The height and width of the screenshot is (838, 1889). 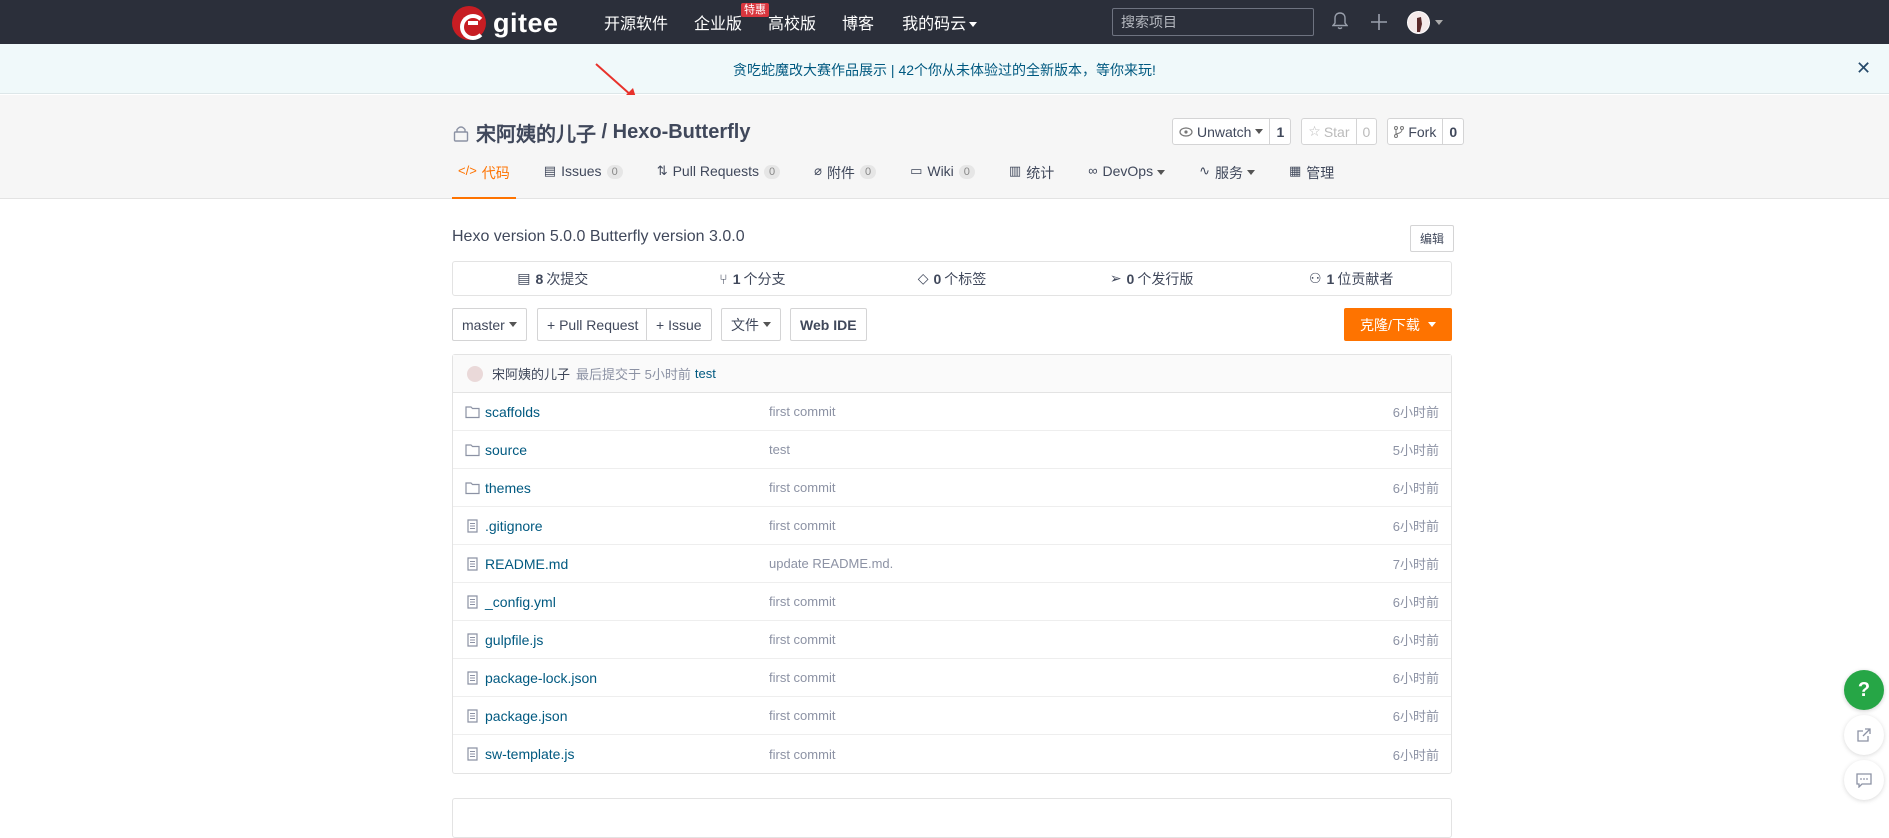 I want to click on tab-issues: ▤ Issues 0, so click(x=583, y=181).